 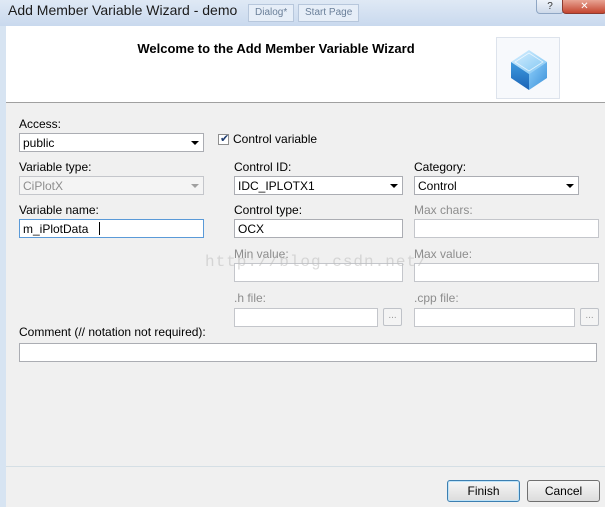 I want to click on control-type-field: OCX, so click(x=318, y=228).